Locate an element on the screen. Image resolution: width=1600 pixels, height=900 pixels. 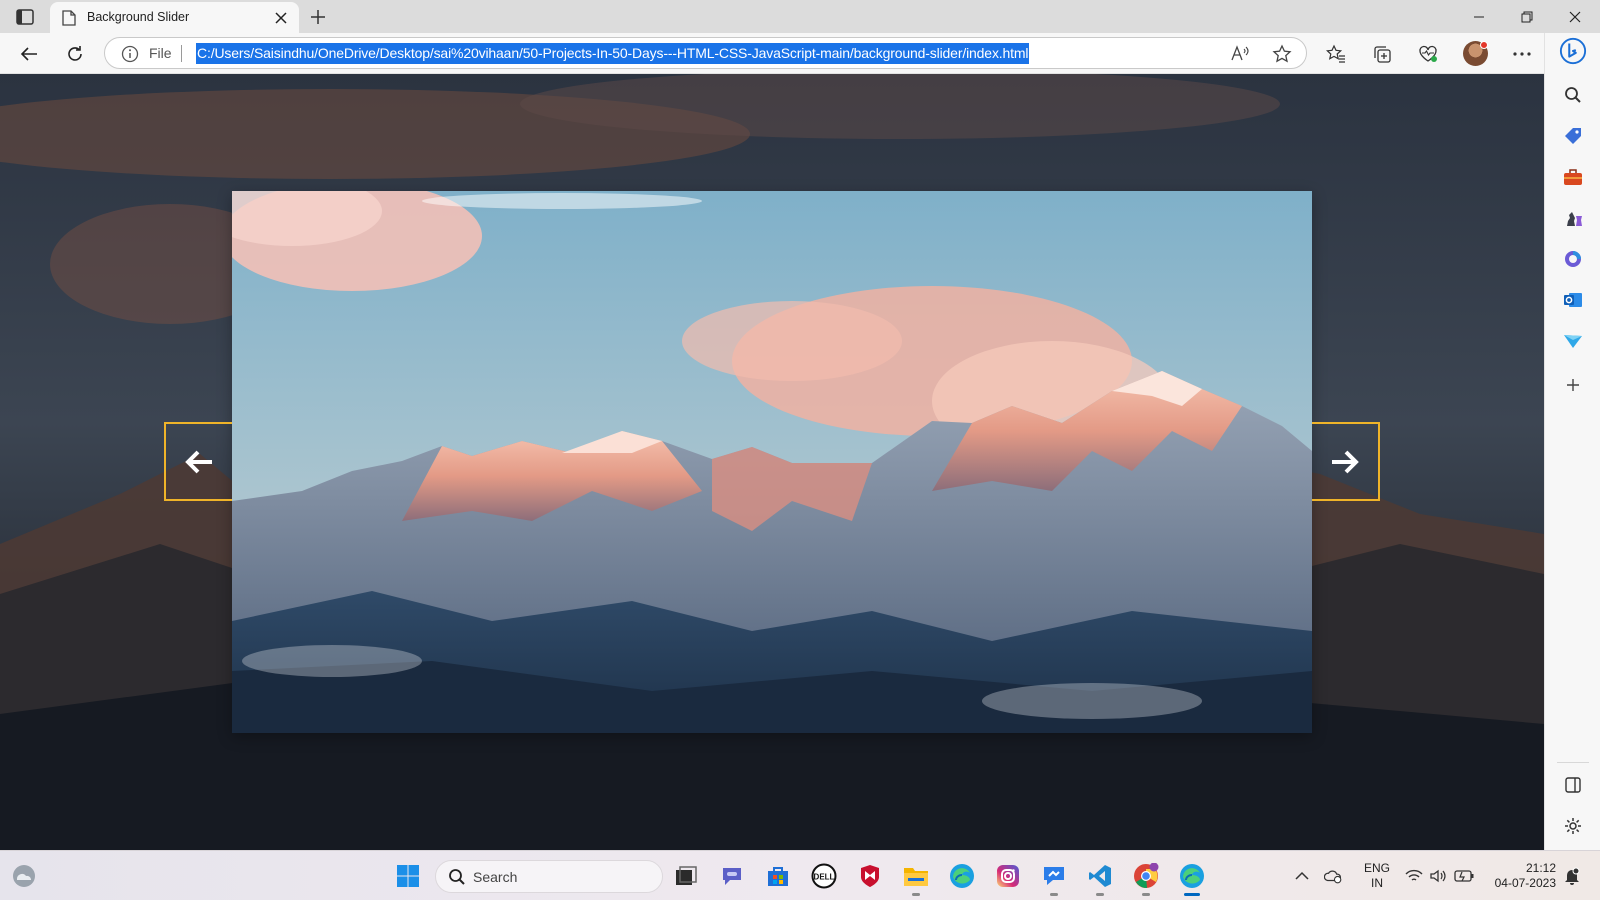
edge-icon is located at coordinates (962, 876).